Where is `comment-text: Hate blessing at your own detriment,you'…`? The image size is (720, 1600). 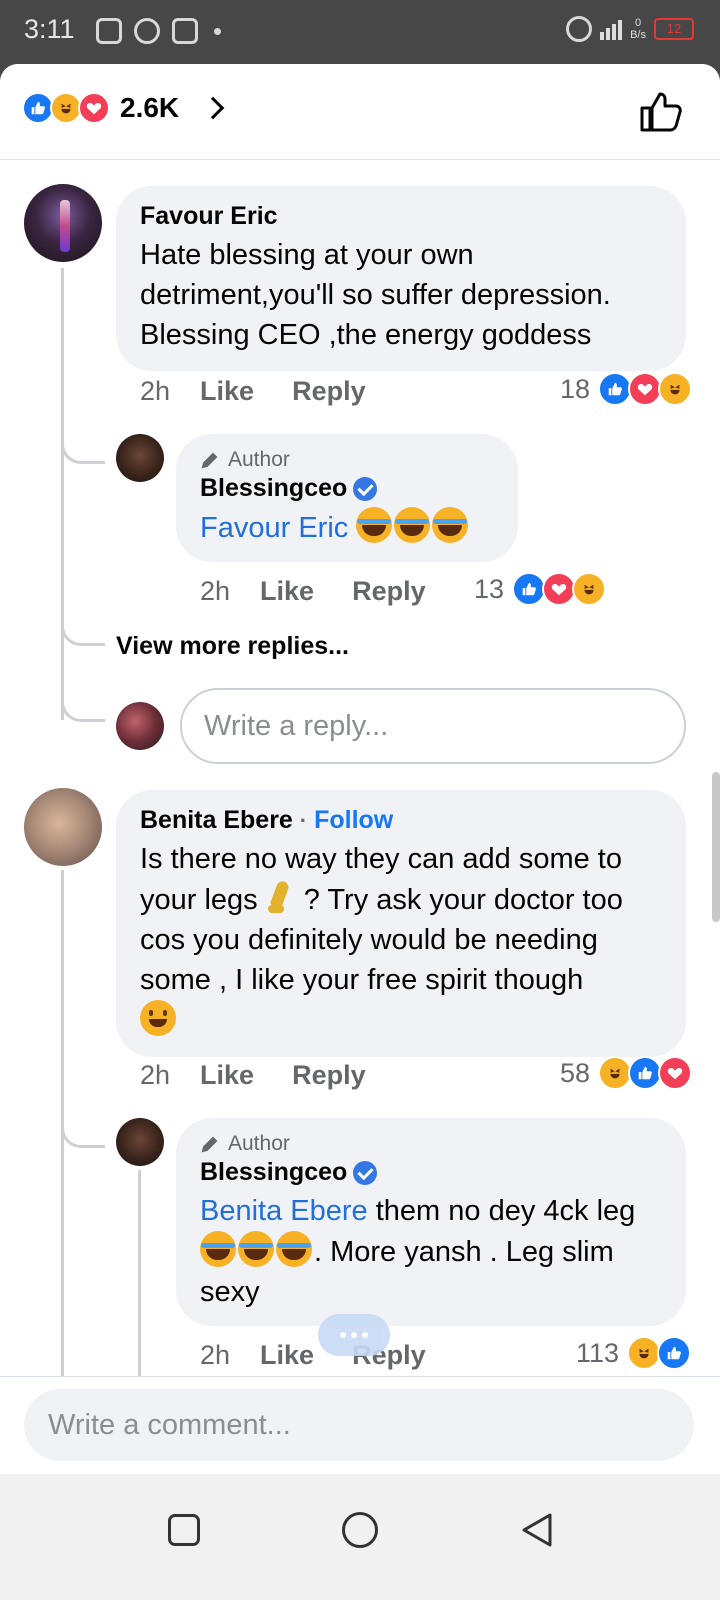
comment-text: Hate blessing at your own detriment,you'… is located at coordinates (375, 295).